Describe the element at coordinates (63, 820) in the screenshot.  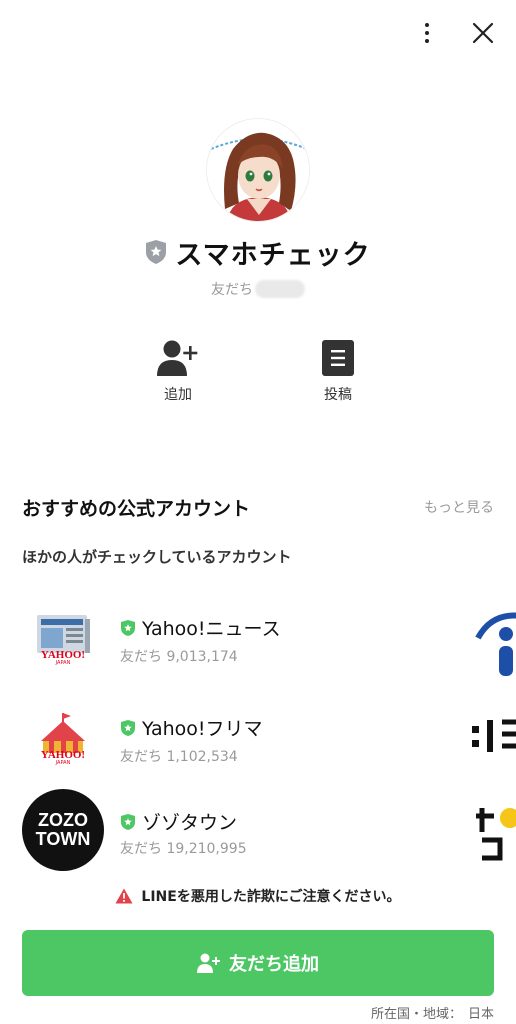
I see `zozo-logo-text: ZOZO` at that location.